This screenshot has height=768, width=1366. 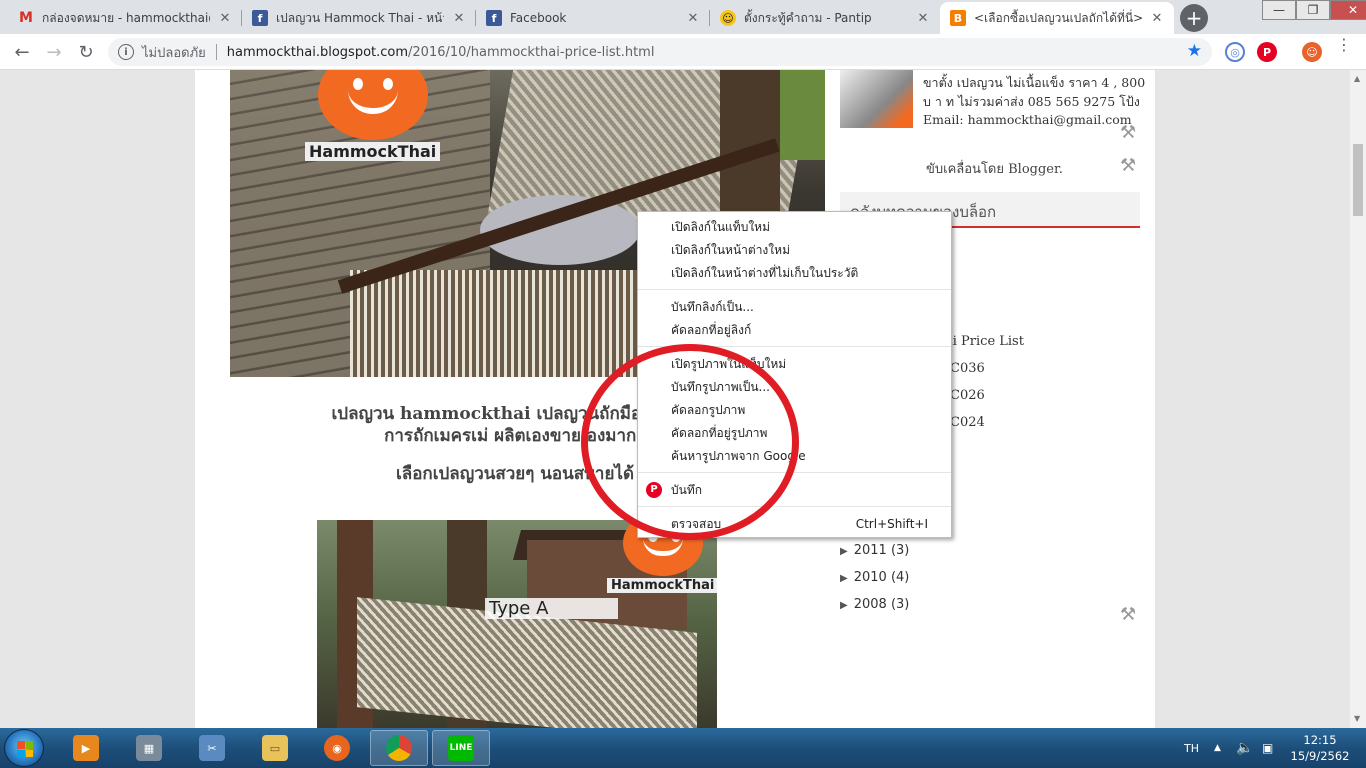 What do you see at coordinates (1358, 180) in the screenshot?
I see `scrollbar-thumb` at bounding box center [1358, 180].